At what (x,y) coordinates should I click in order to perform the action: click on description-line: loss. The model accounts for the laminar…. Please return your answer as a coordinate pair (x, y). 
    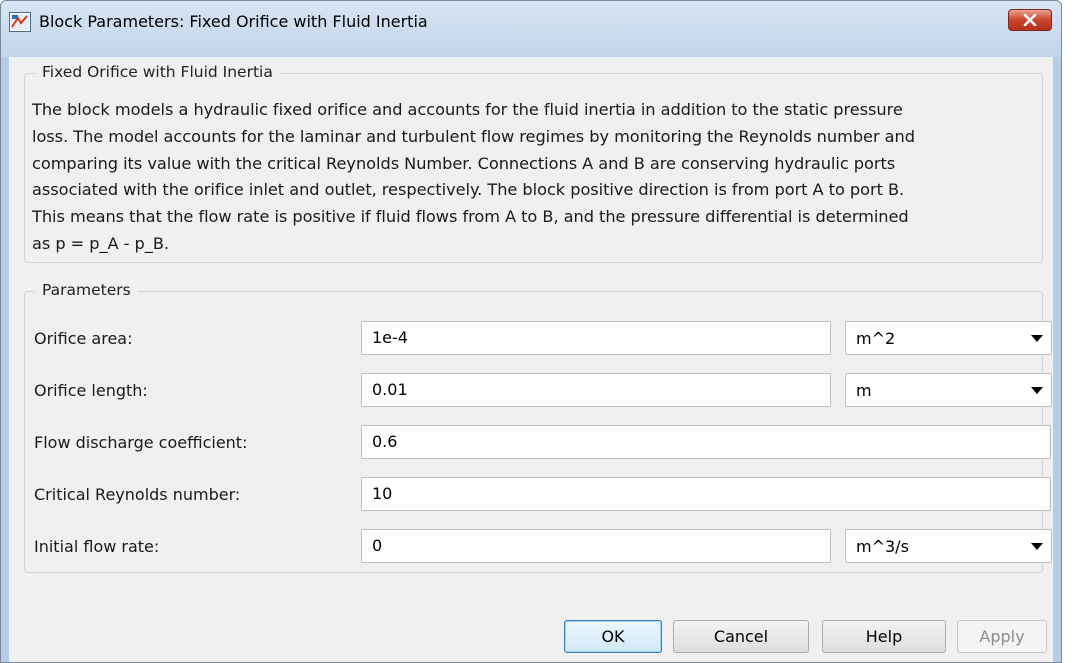
    Looking at the image, I should click on (473, 136).